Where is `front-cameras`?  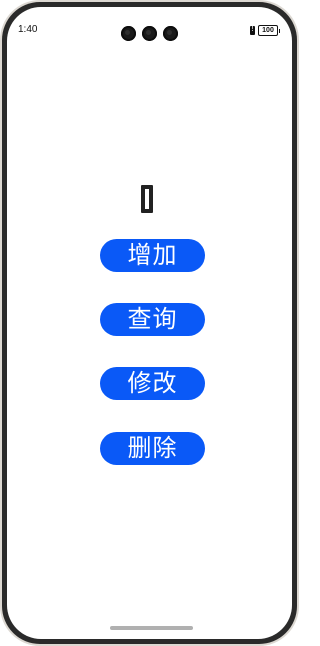 front-cameras is located at coordinates (149, 33).